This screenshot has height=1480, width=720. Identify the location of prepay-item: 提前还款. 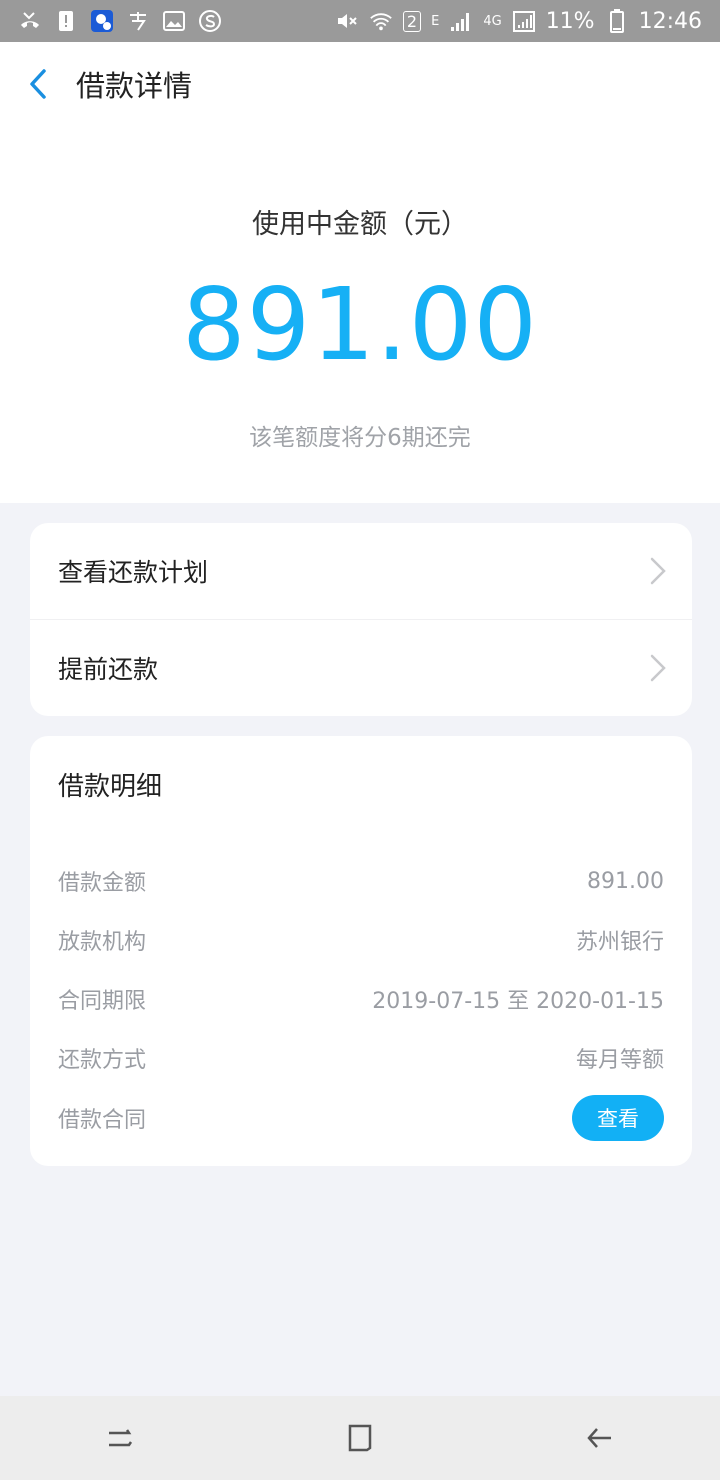
(361, 667).